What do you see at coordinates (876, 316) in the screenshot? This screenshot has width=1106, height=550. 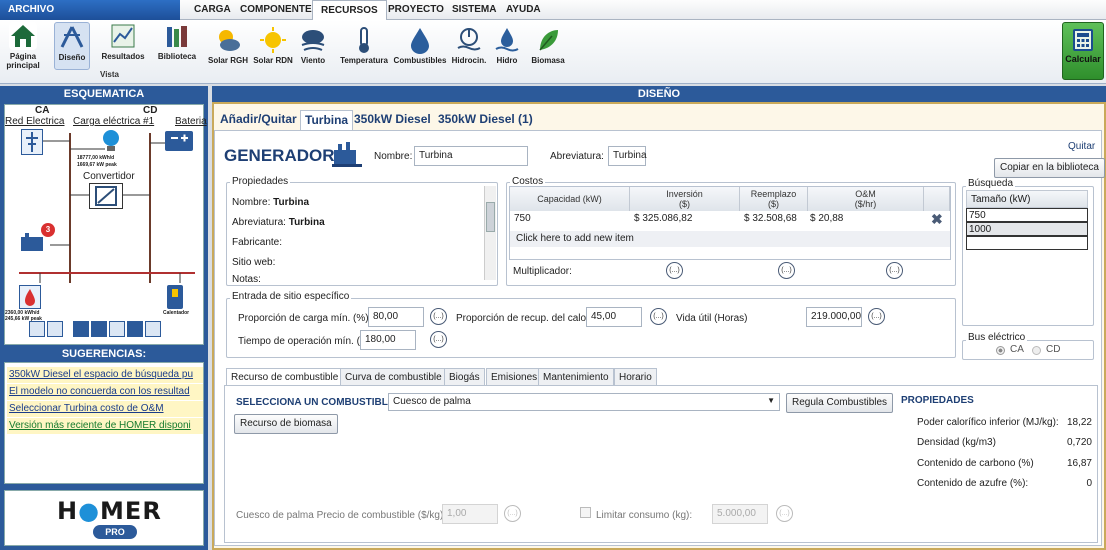 I see `lifetime-sensitivity-button: (...)` at bounding box center [876, 316].